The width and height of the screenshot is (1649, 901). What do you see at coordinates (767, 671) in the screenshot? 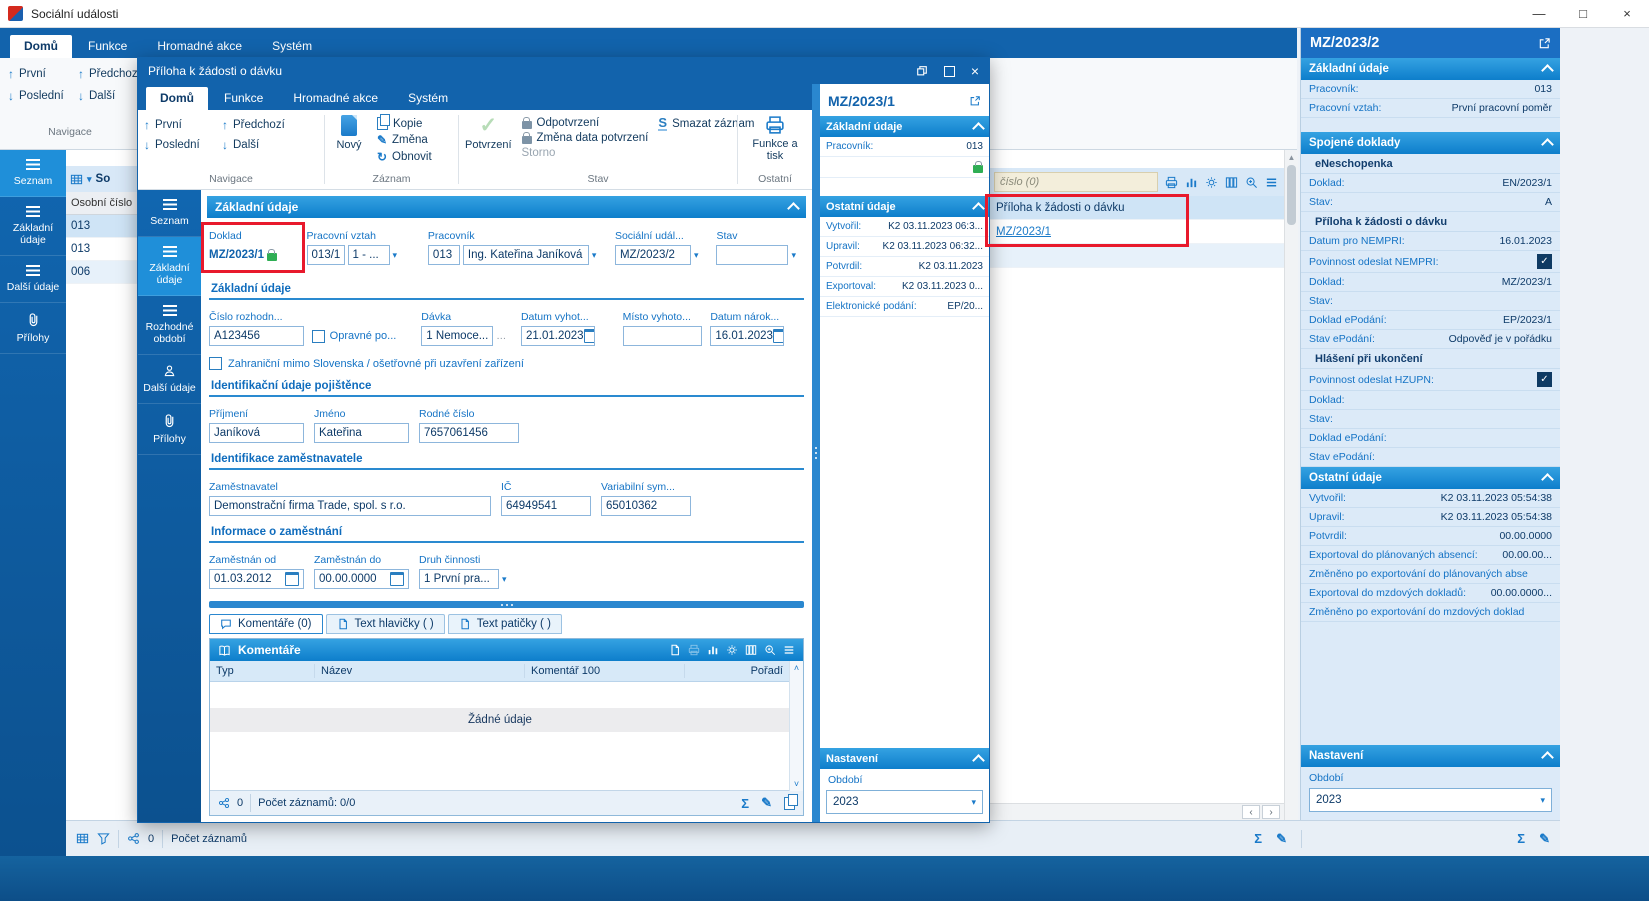
I see `column-poradi: Pořadí` at bounding box center [767, 671].